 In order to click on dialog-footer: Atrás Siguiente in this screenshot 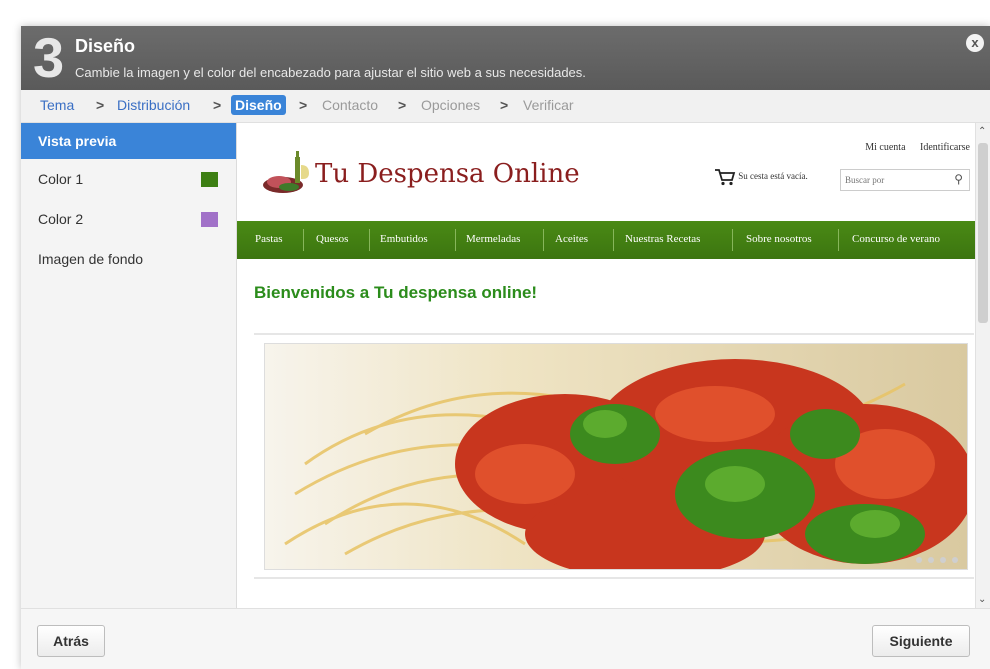, I will do `click(505, 638)`.